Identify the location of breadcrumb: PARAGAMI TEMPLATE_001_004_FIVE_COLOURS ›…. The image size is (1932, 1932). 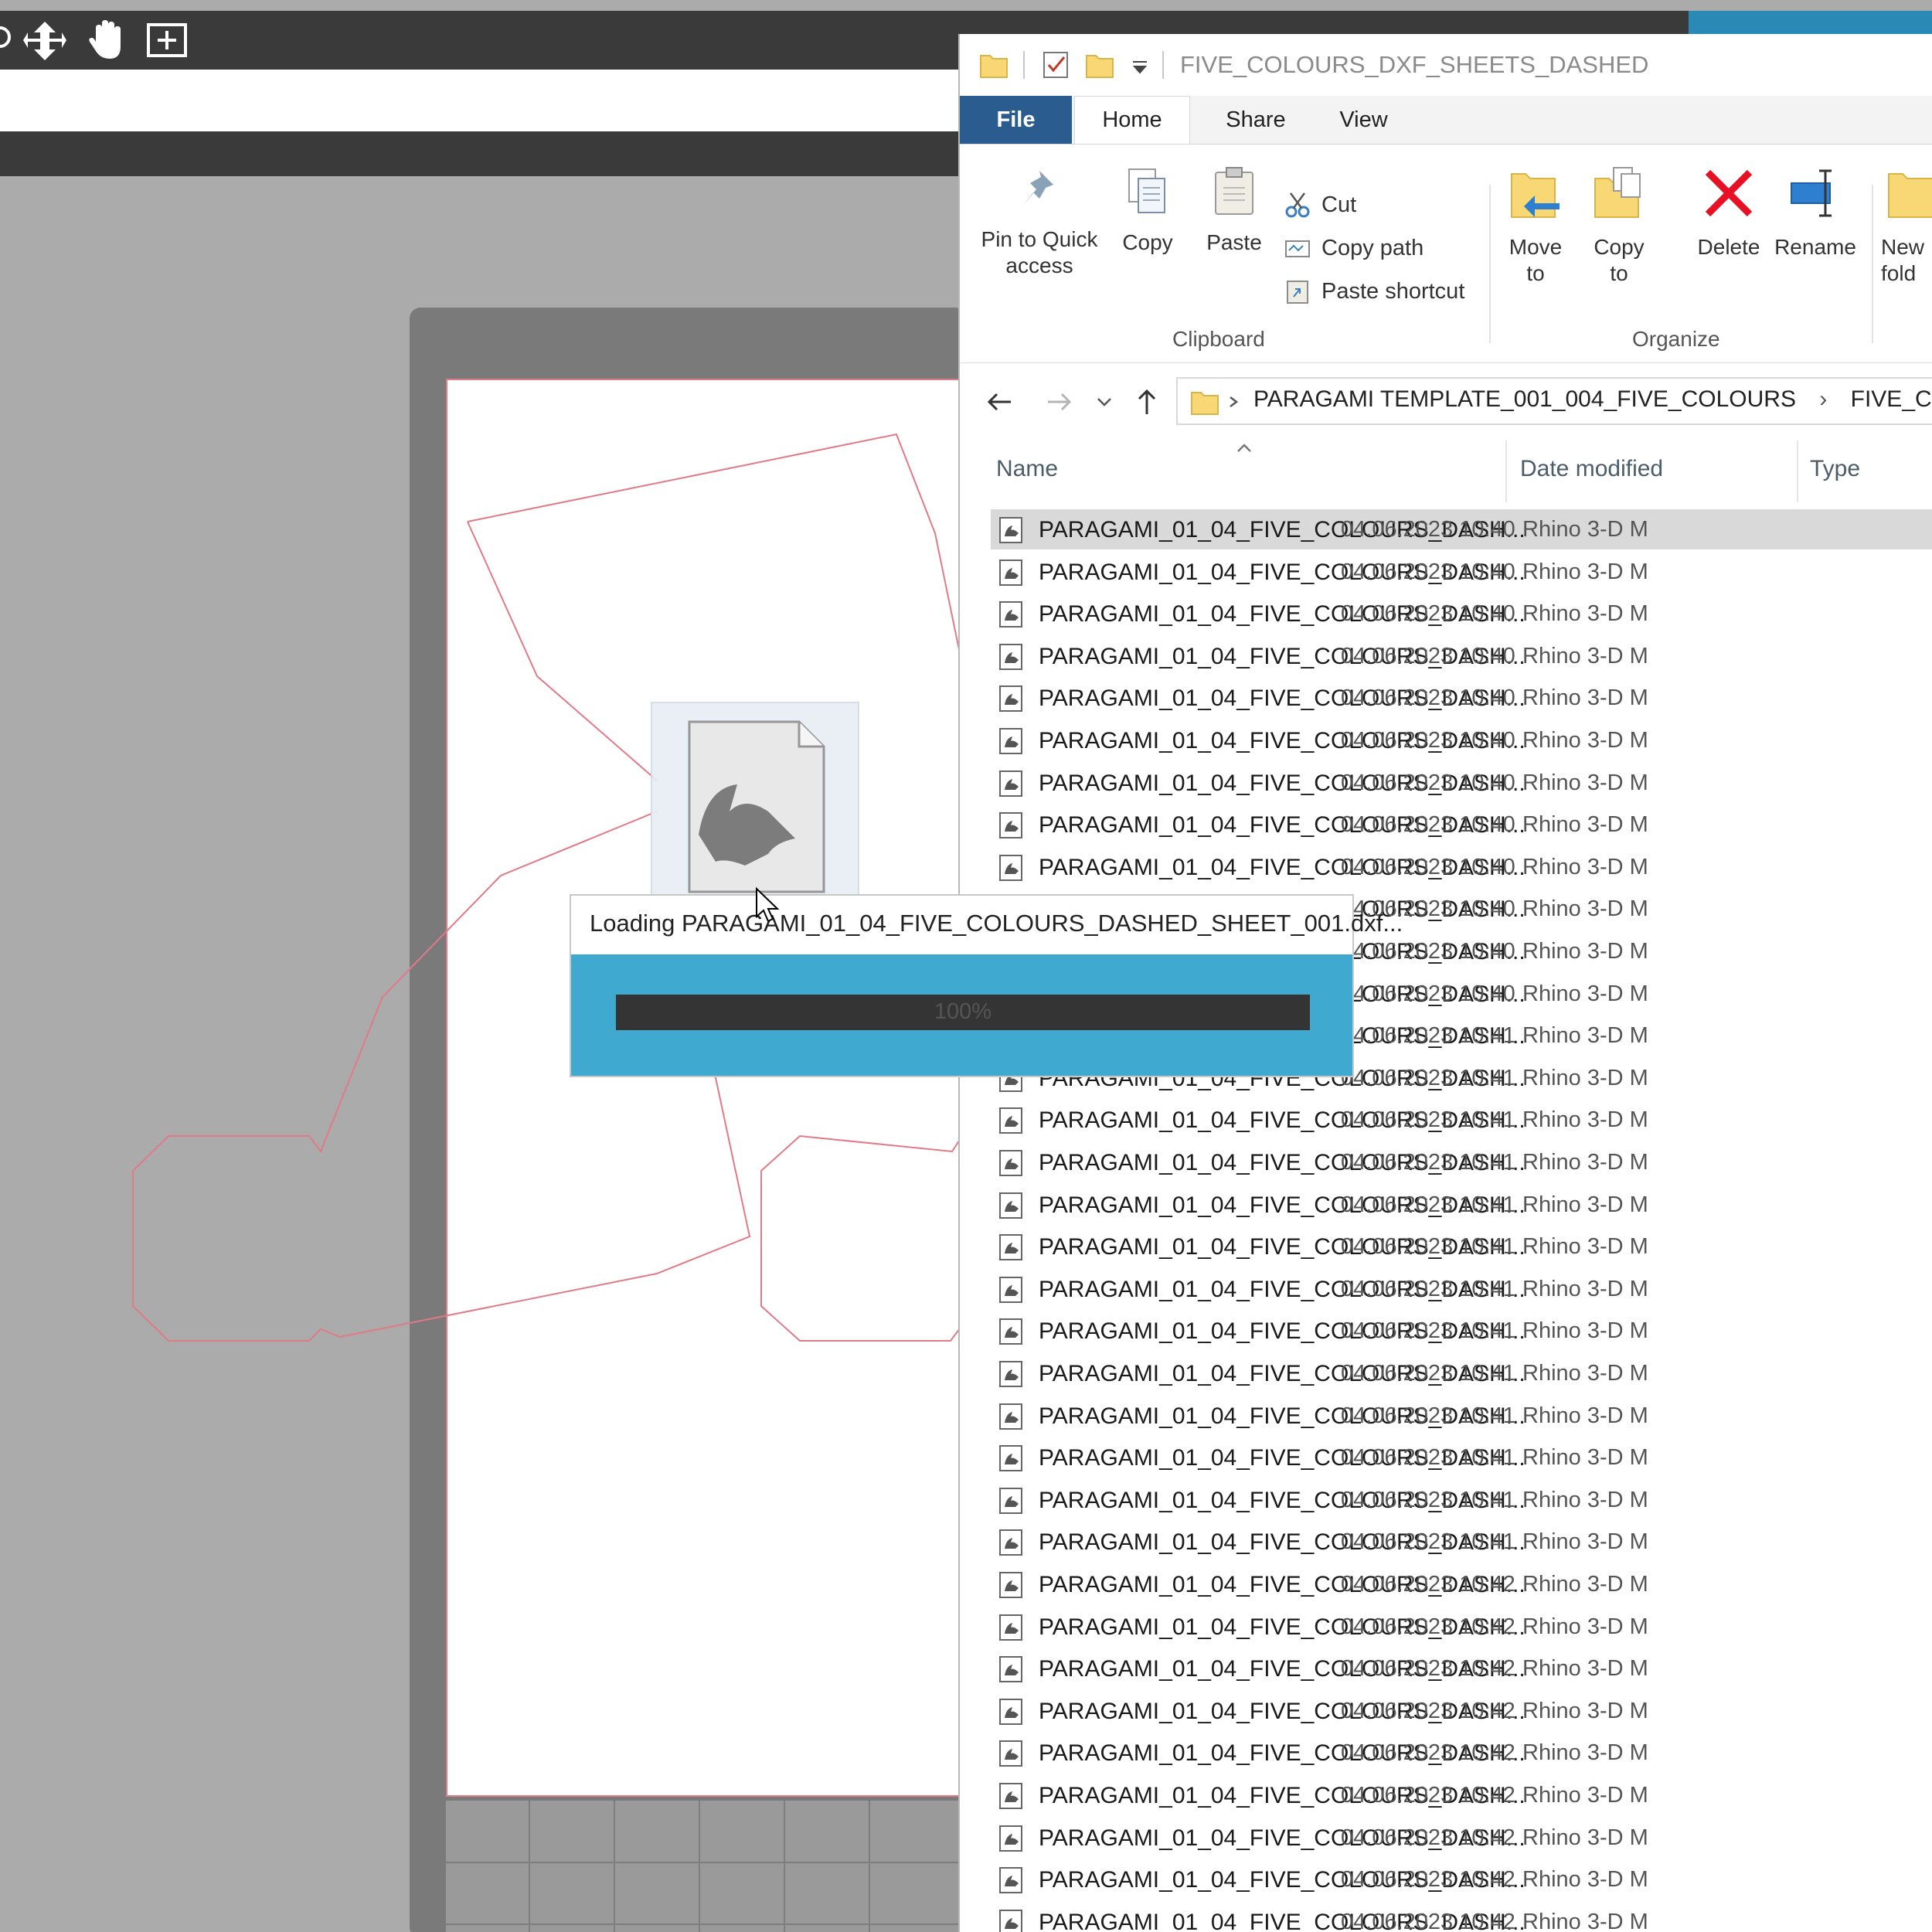
(1593, 400).